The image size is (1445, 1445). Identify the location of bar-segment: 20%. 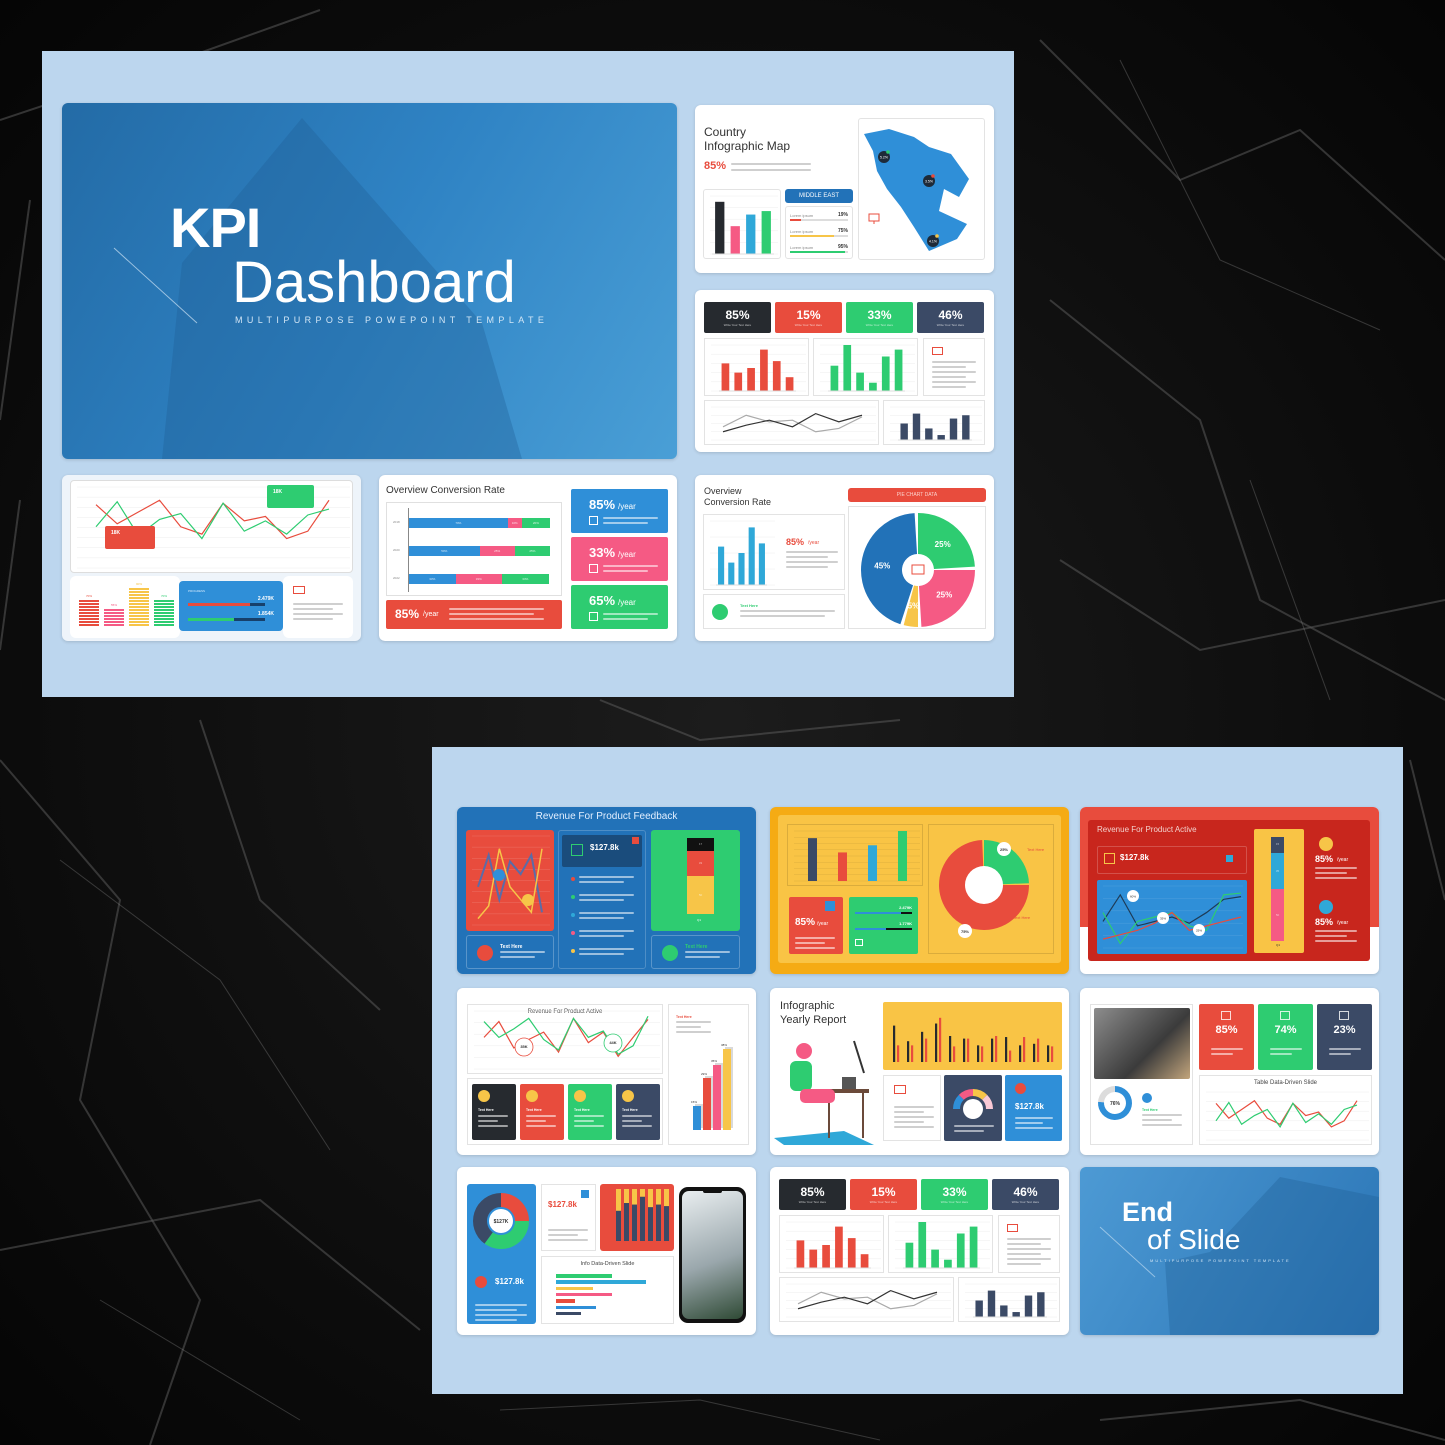
(535, 523).